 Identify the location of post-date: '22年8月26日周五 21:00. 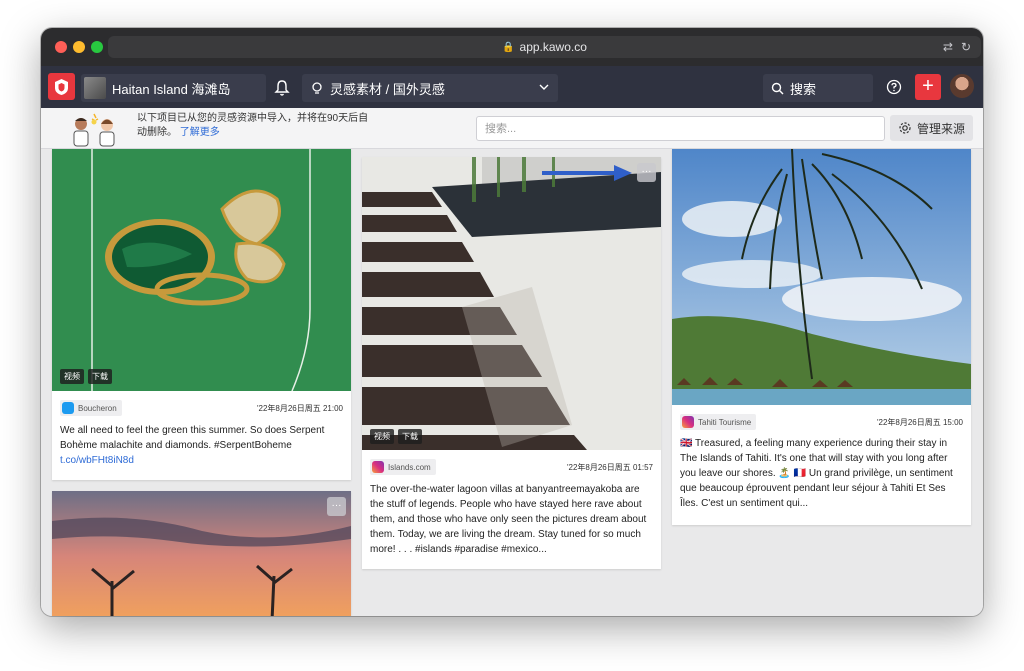
(299, 408).